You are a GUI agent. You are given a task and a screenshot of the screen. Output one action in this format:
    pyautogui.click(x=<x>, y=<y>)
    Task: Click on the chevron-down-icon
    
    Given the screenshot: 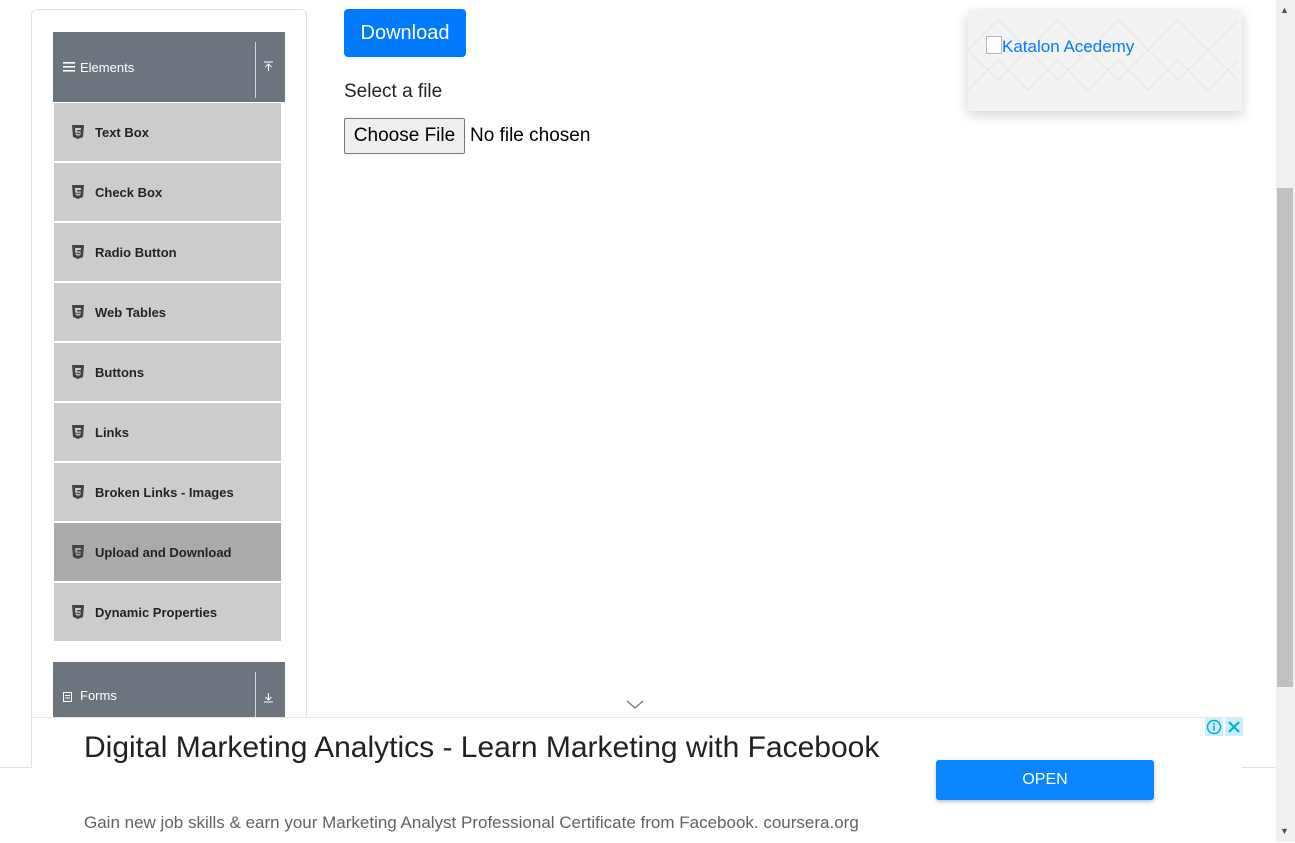 What is the action you would take?
    pyautogui.click(x=635, y=704)
    